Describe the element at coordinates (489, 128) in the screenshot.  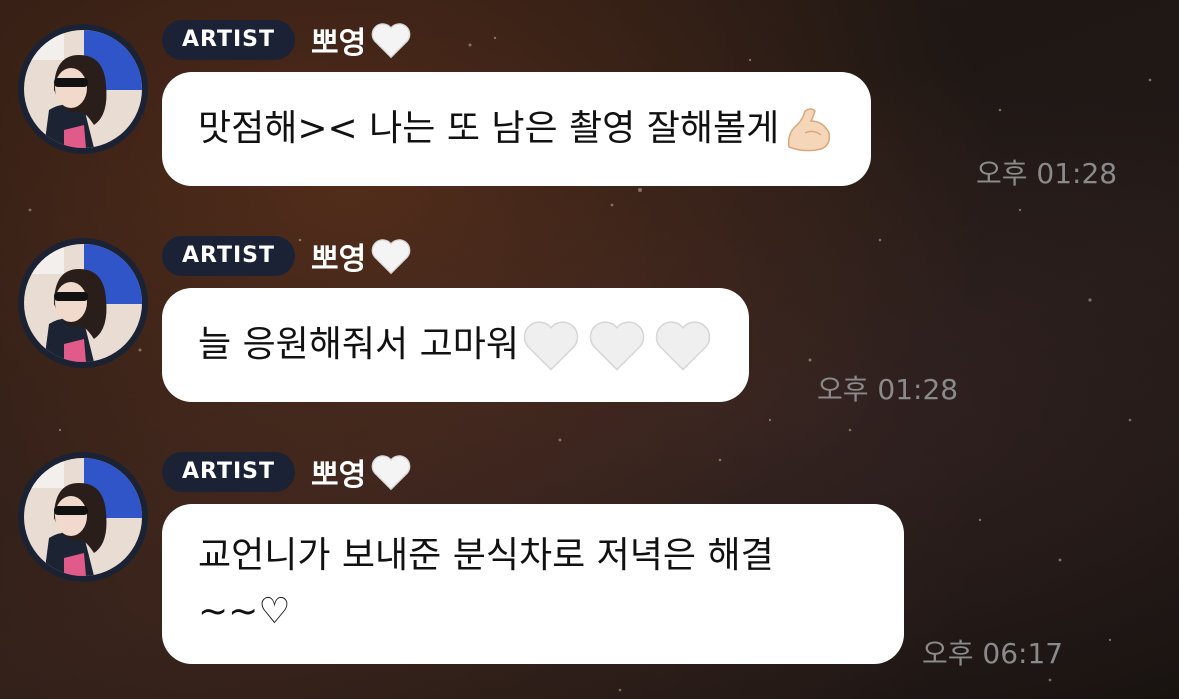
I see `message-text: 맛점해>< 나는 또 남은 촬영 잘해볼게` at that location.